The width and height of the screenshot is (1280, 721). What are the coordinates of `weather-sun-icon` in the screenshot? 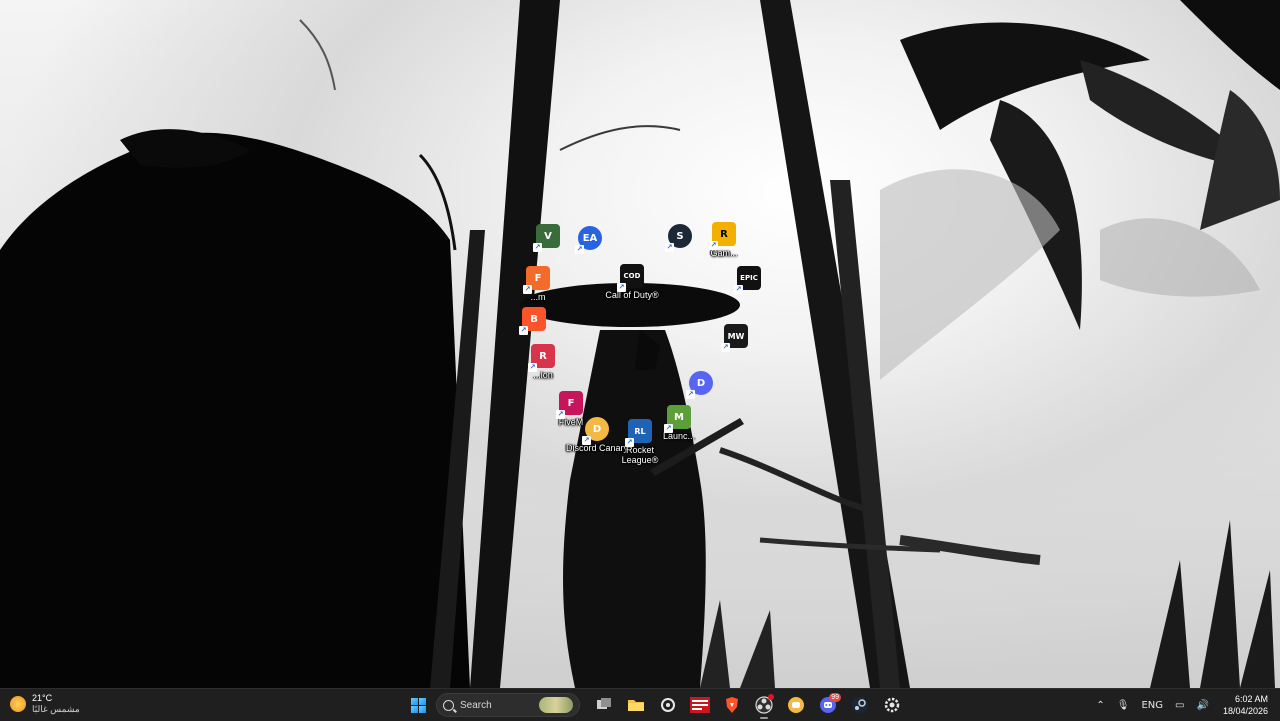 It's located at (18, 704).